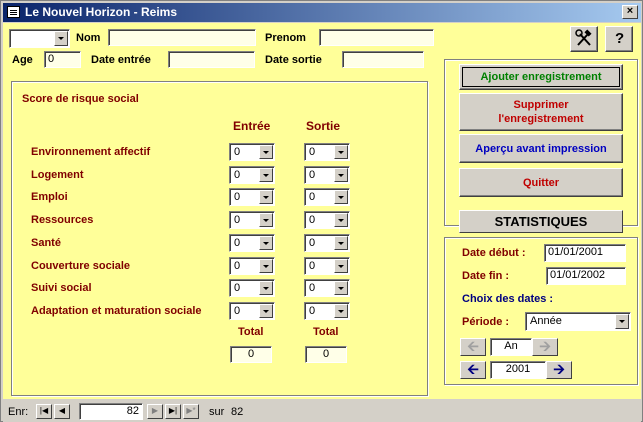 The image size is (643, 422). What do you see at coordinates (81, 265) in the screenshot?
I see `score-row-label: Couverture sociale` at bounding box center [81, 265].